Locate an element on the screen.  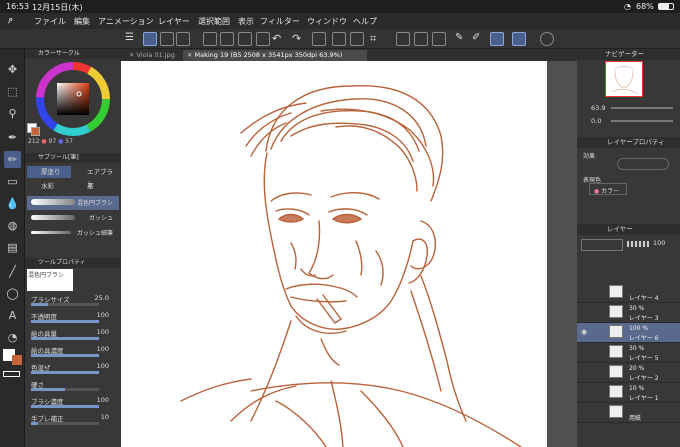
layer-row: 30 % レイヤー 5 is located at coordinates (628, 353).